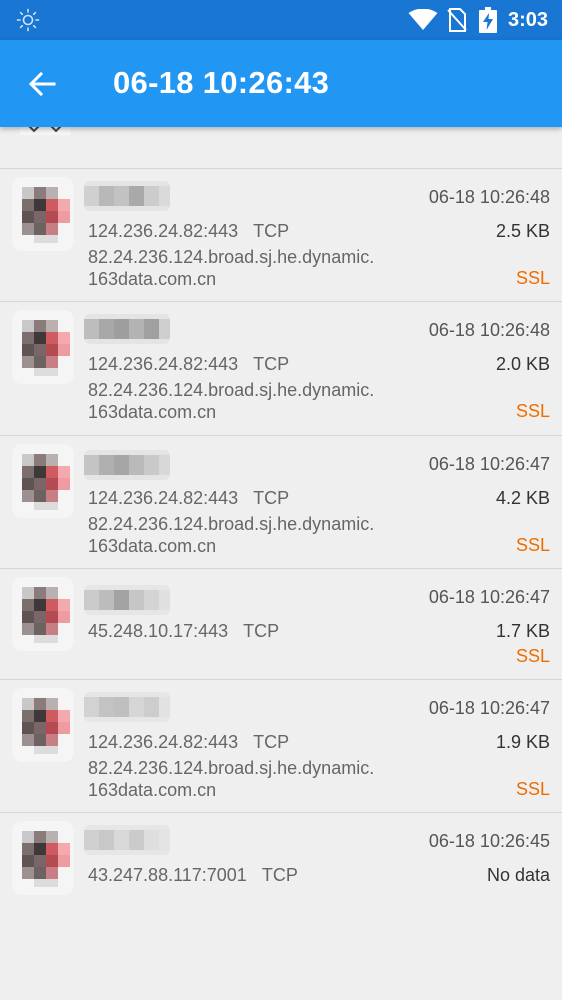 This screenshot has height=1000, width=562. Describe the element at coordinates (28, 20) in the screenshot. I see `brightness-icon` at that location.